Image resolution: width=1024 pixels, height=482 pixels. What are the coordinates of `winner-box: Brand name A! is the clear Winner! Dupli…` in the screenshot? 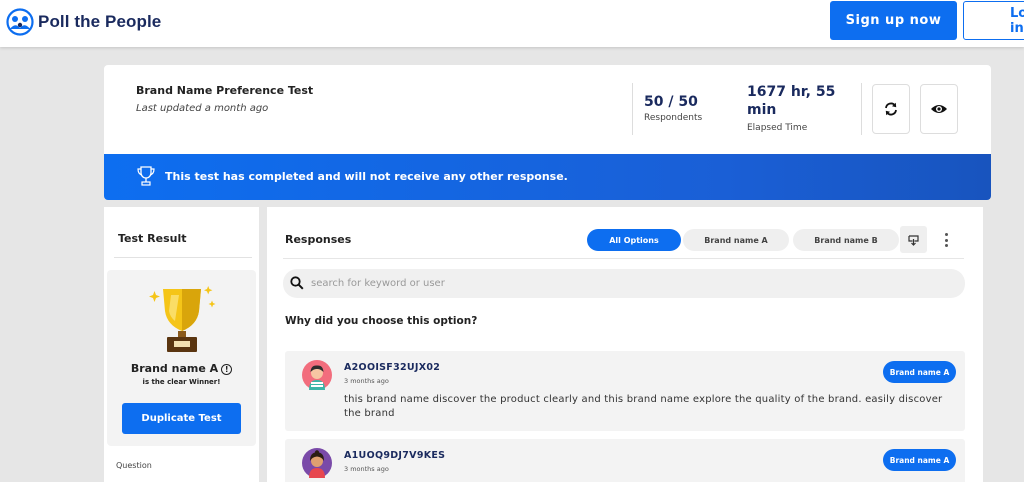 It's located at (181, 358).